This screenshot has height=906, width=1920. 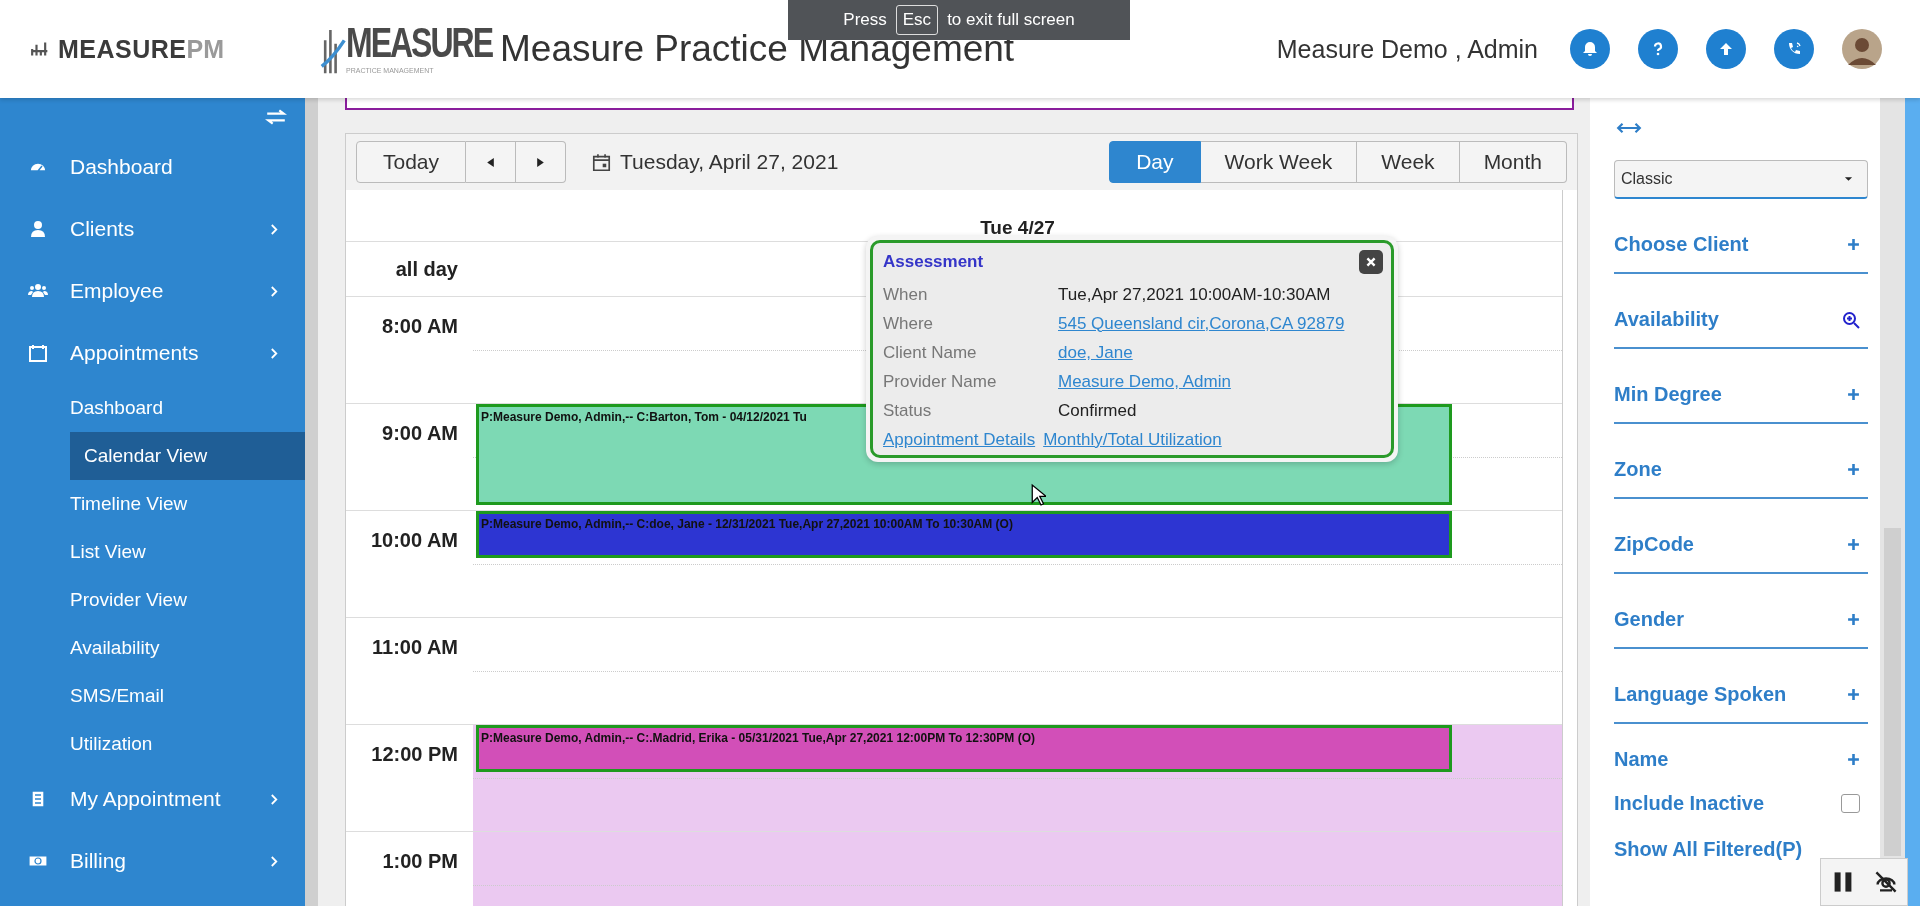 I want to click on day-header: Tue 4/27, so click(x=1017, y=228).